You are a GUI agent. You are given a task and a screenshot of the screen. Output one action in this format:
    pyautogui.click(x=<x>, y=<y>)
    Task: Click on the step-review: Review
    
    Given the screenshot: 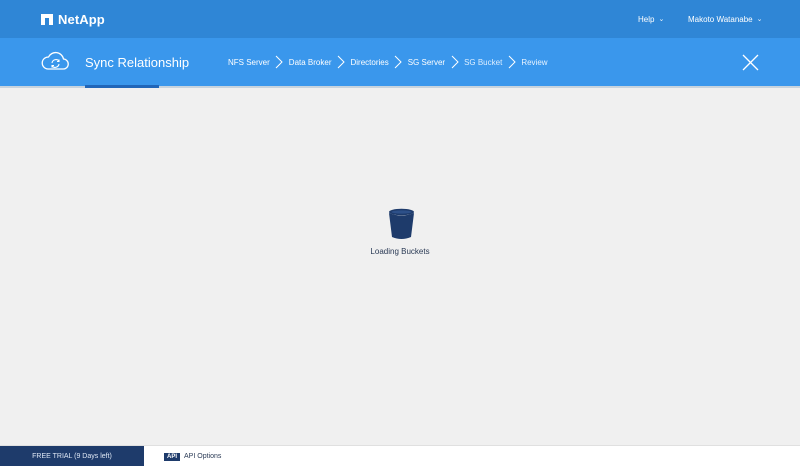 What is the action you would take?
    pyautogui.click(x=534, y=62)
    